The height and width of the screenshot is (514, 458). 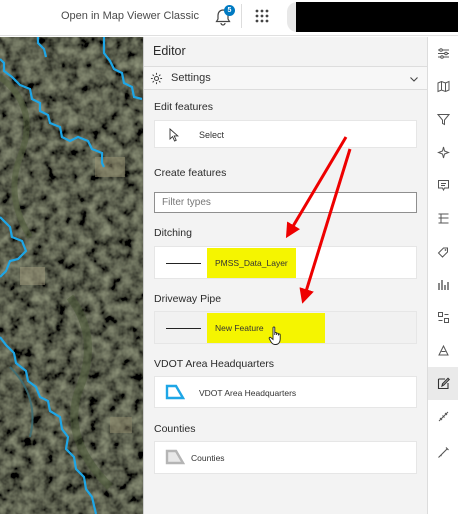 I want to click on layer-name-counties: Counties, so click(x=175, y=429).